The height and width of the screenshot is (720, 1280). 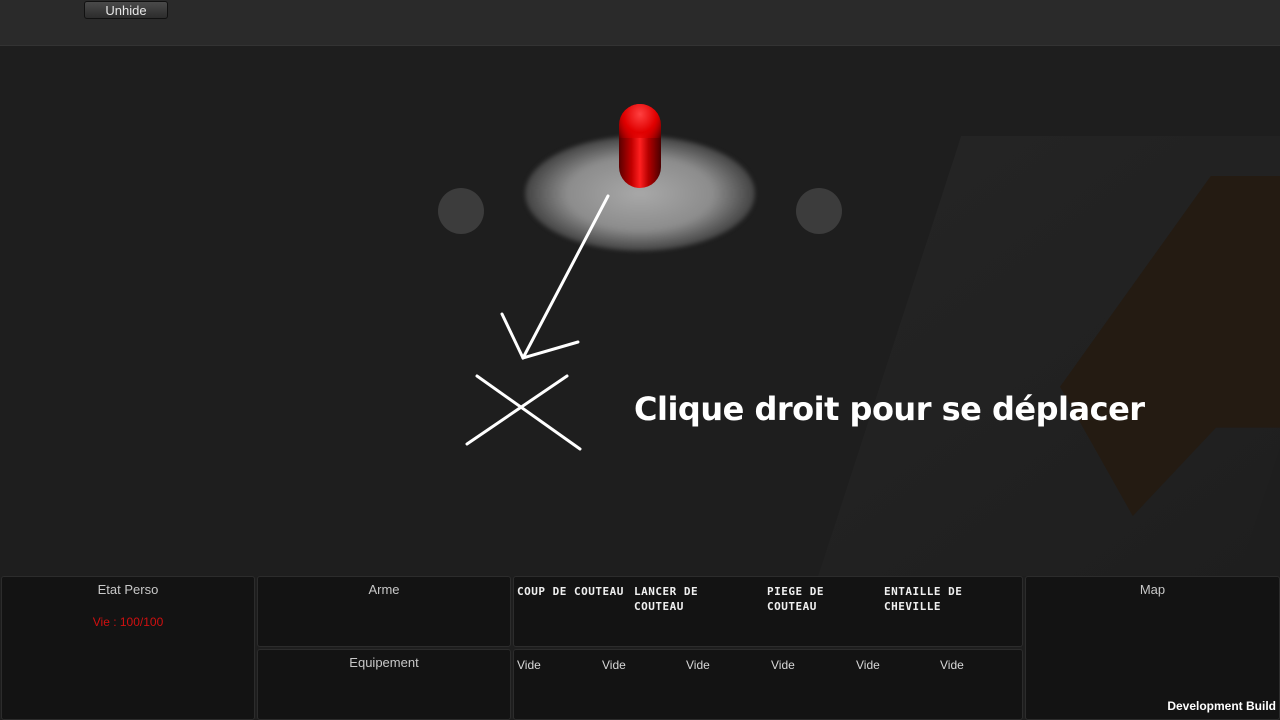 What do you see at coordinates (889, 409) in the screenshot?
I see `move-hint-text: Clique droit pour se déplacer` at bounding box center [889, 409].